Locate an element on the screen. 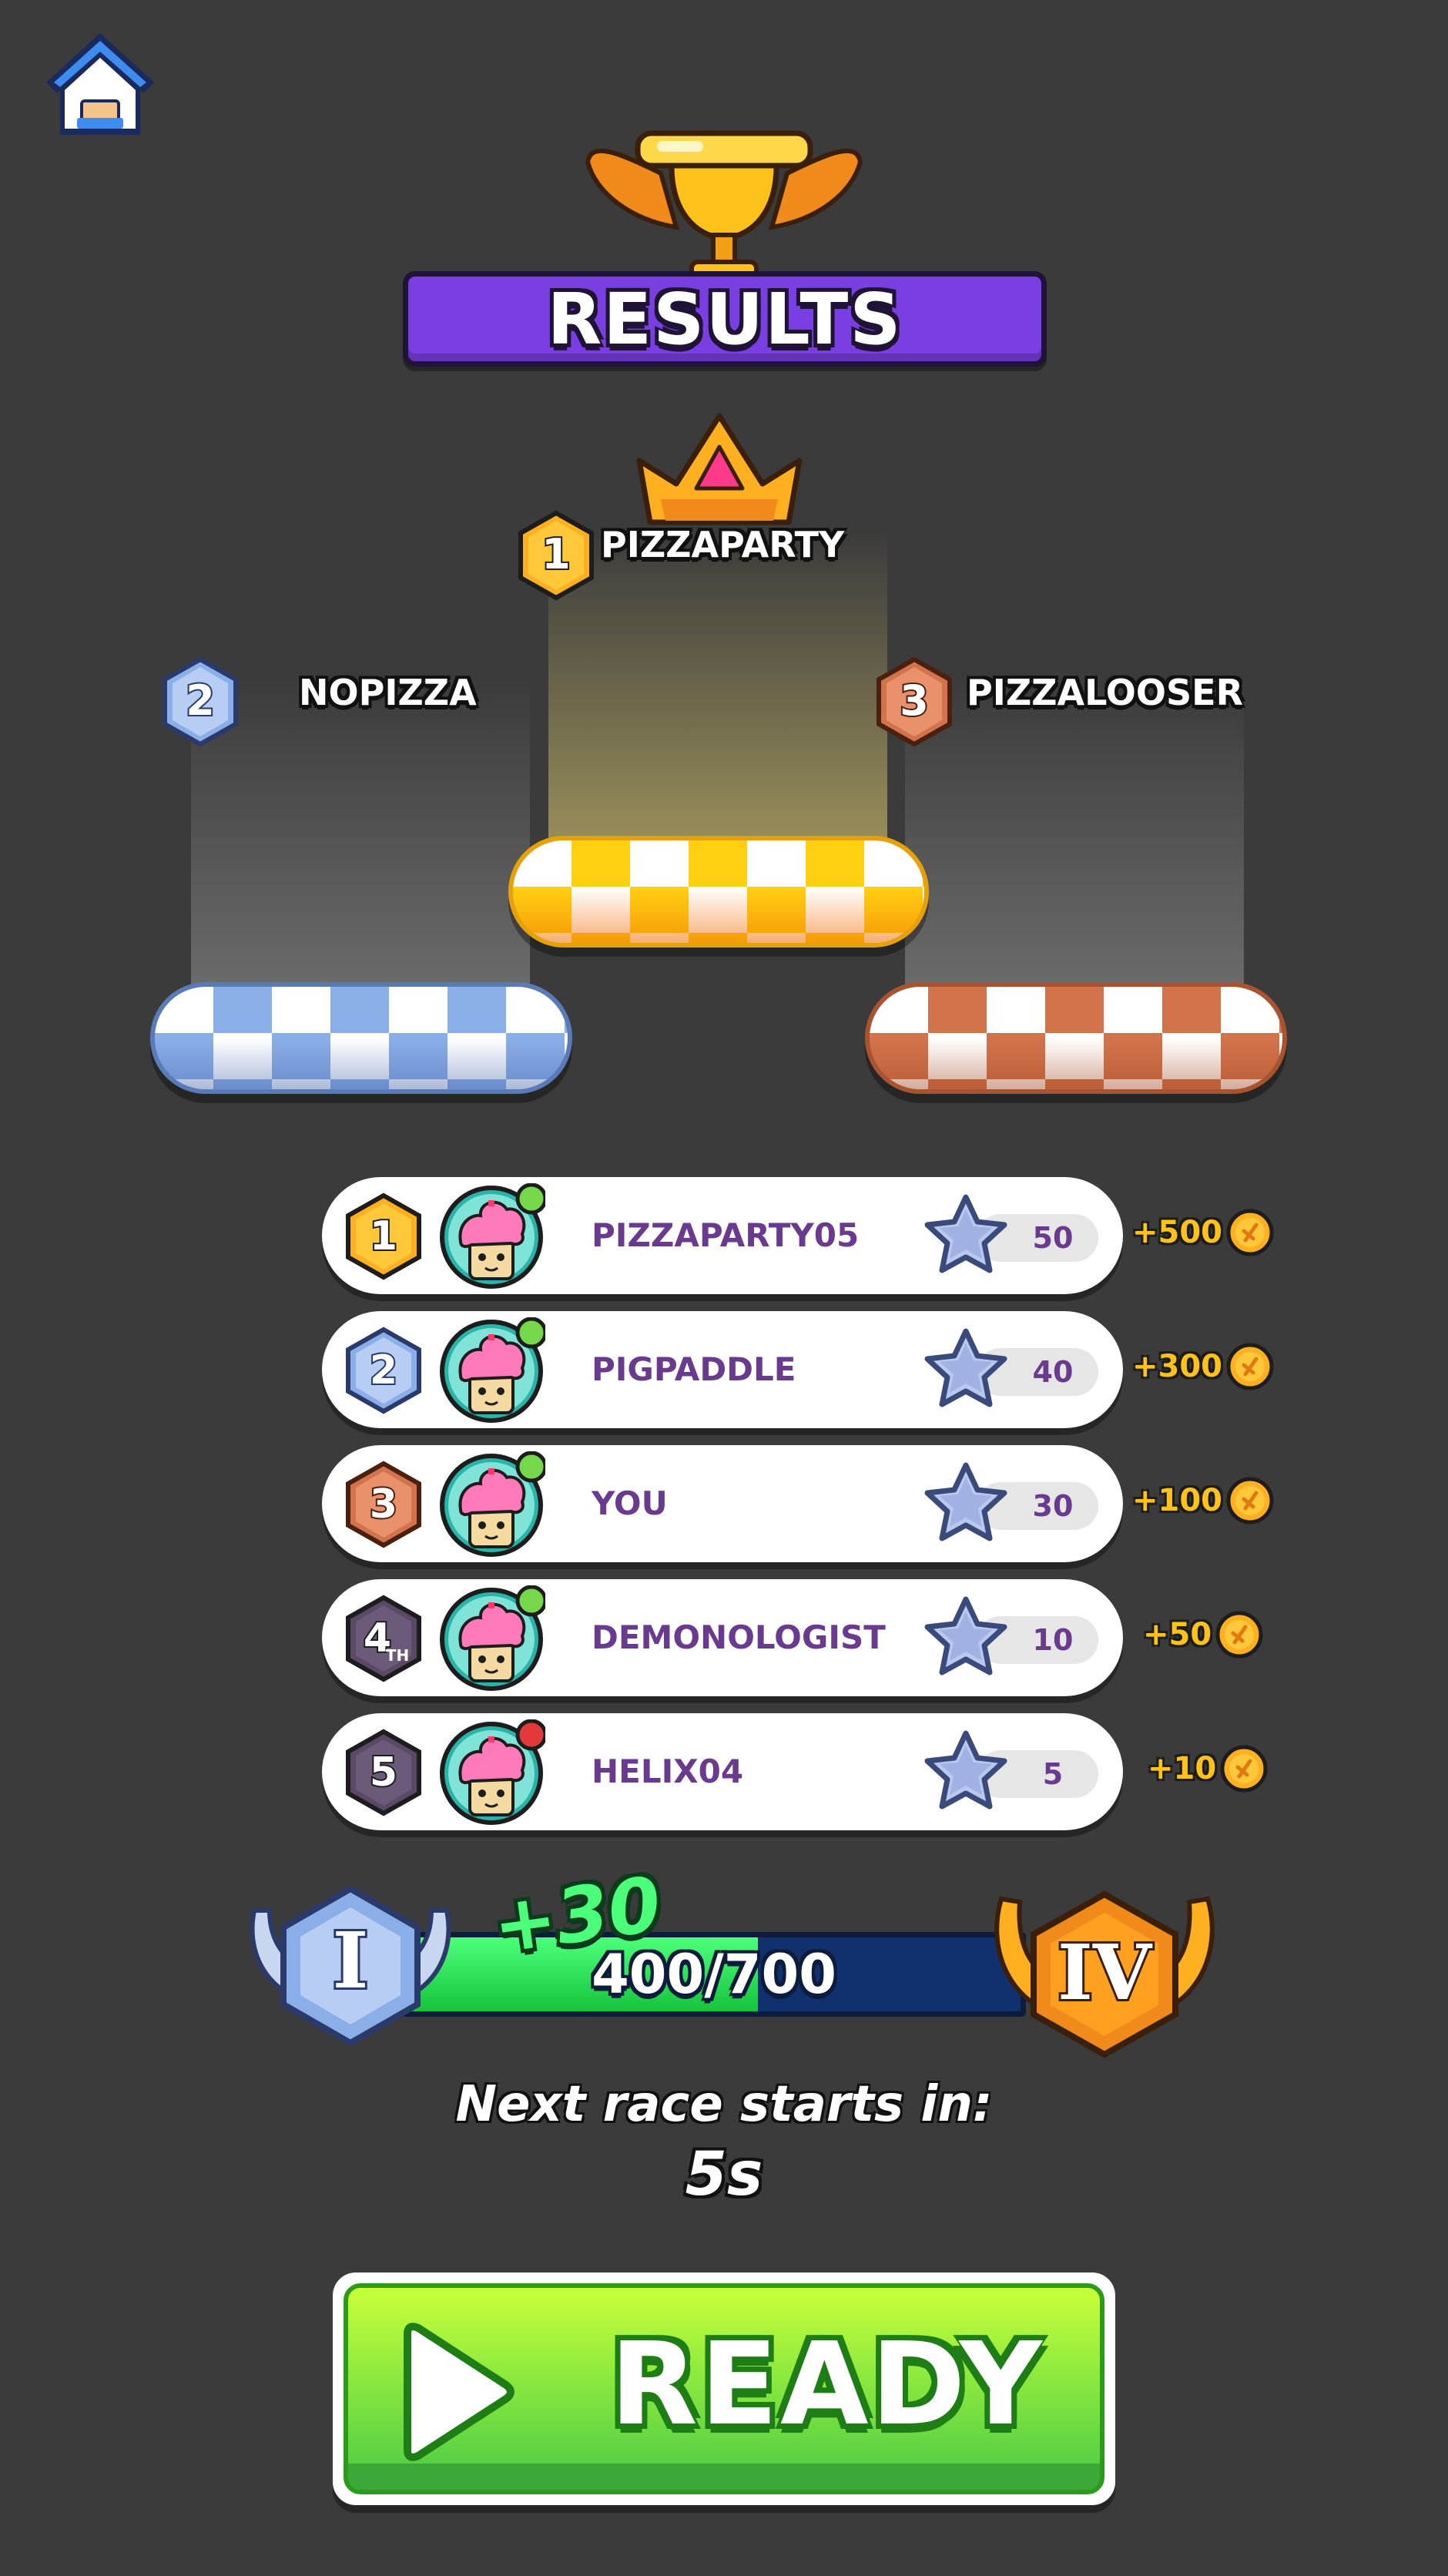  coin-reward: +50 is located at coordinates (1203, 1634).